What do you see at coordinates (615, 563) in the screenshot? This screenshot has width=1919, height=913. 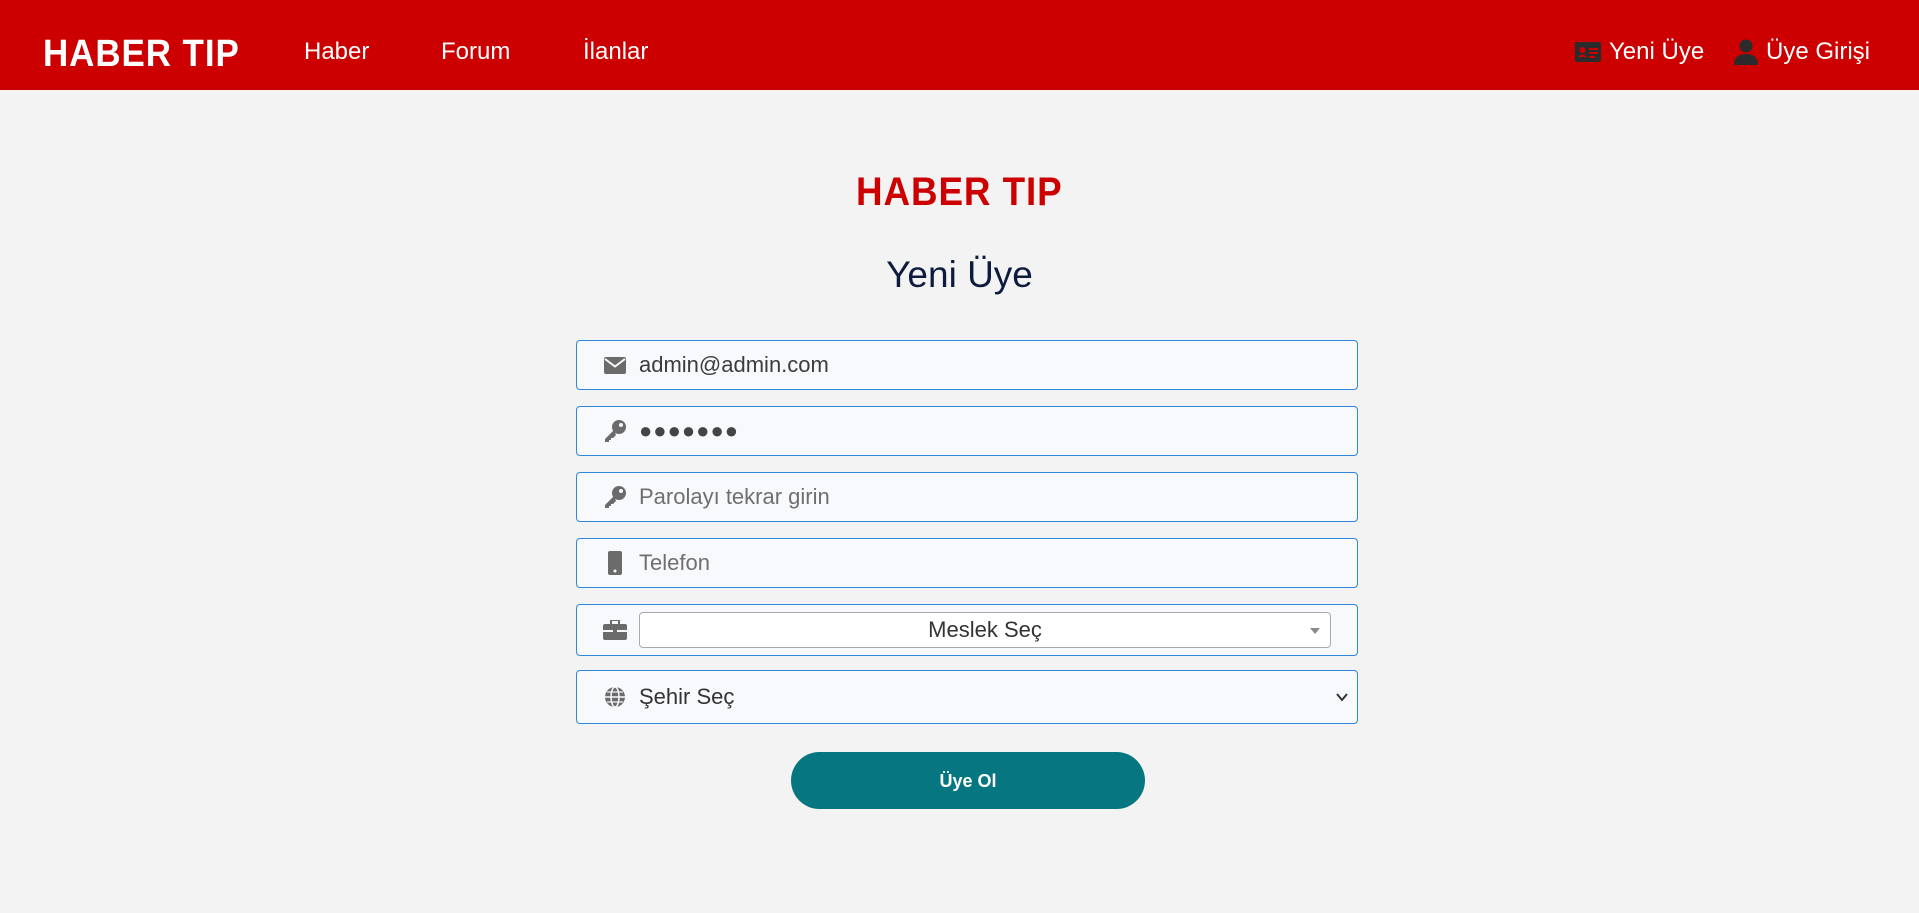 I see `mobile-phone-icon` at bounding box center [615, 563].